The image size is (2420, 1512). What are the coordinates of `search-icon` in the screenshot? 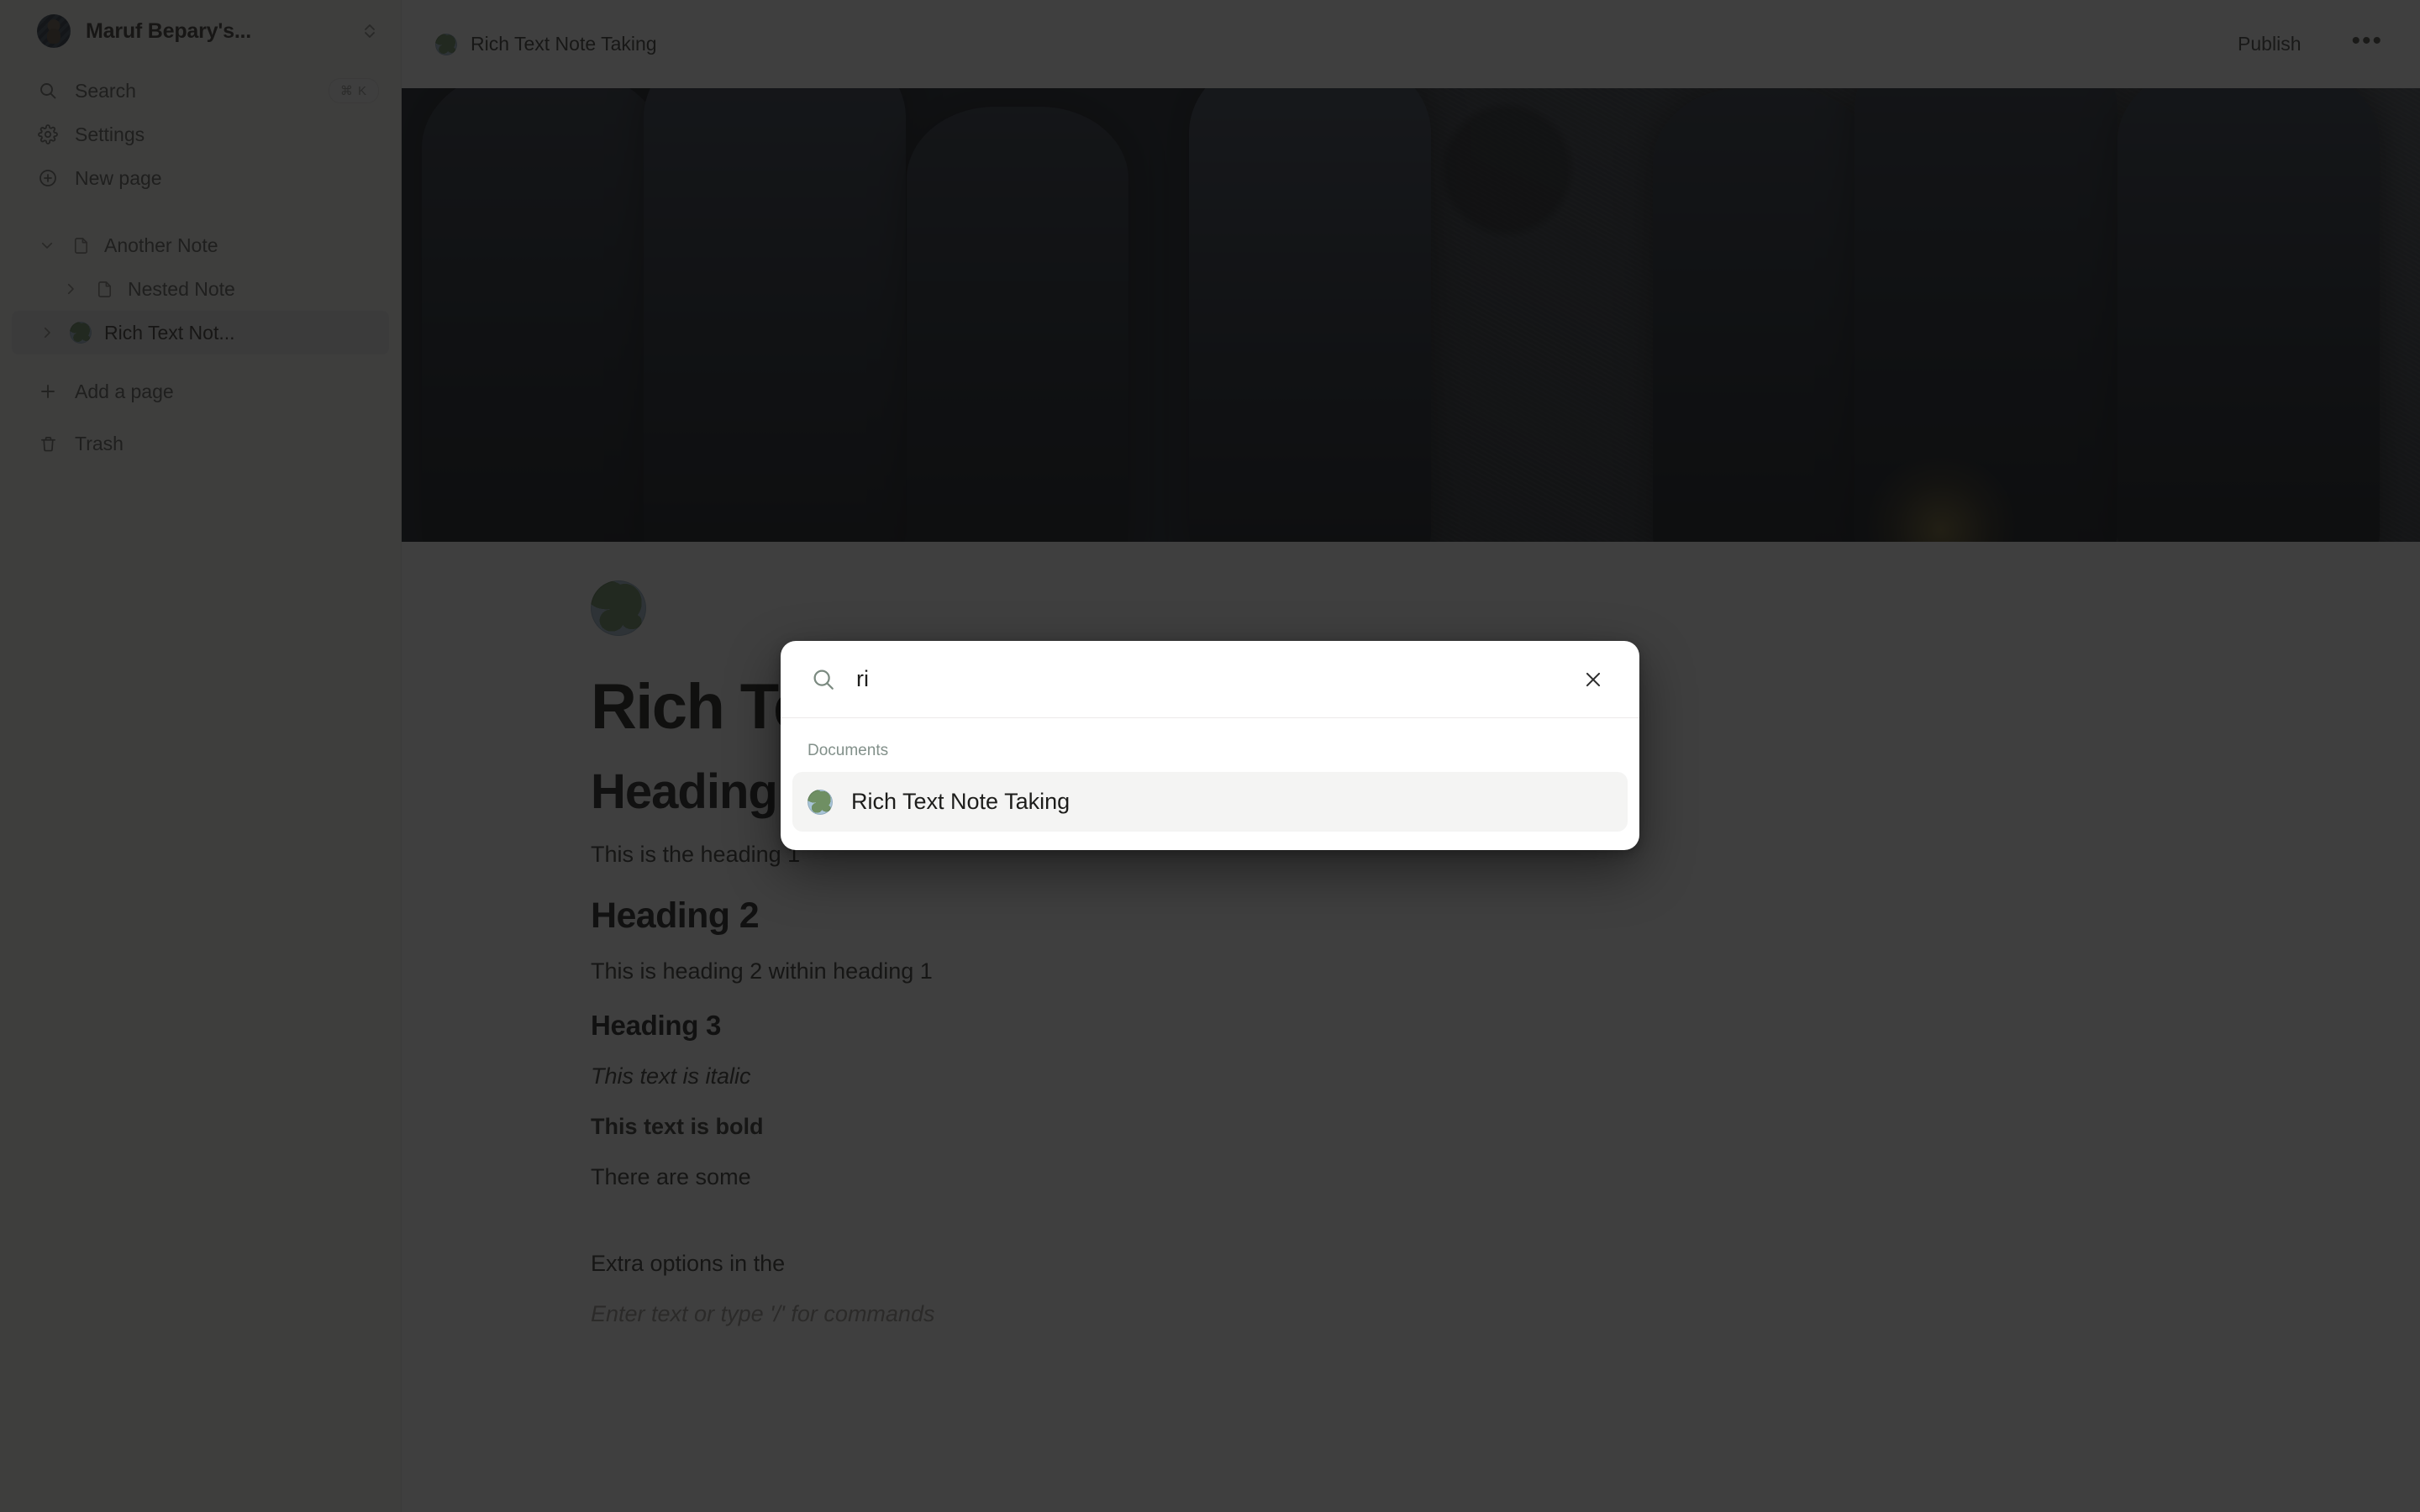 It's located at (824, 679).